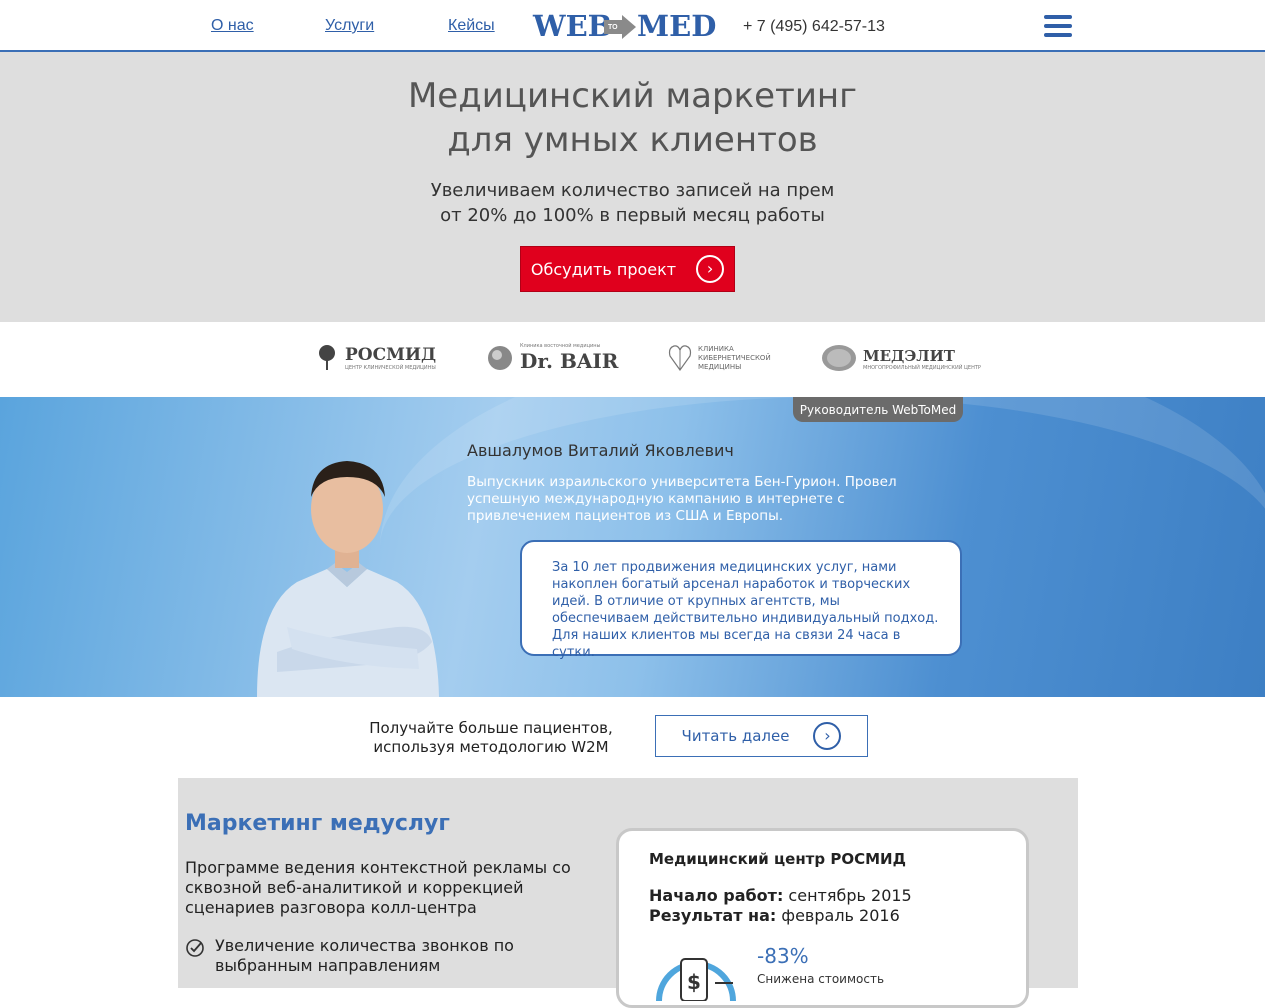 This screenshot has width=1265, height=1008. What do you see at coordinates (632, 96) in the screenshot?
I see `hero-title-line1: Медицинский маркетинг` at bounding box center [632, 96].